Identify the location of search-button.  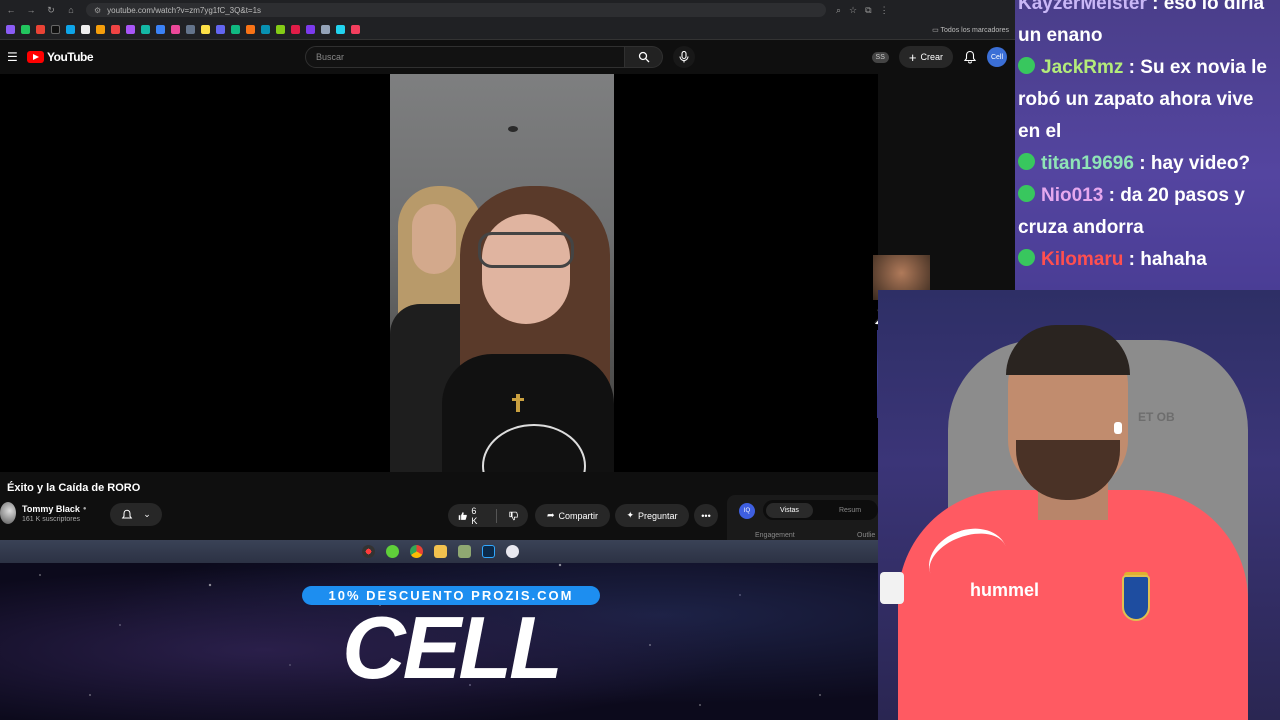
(644, 57).